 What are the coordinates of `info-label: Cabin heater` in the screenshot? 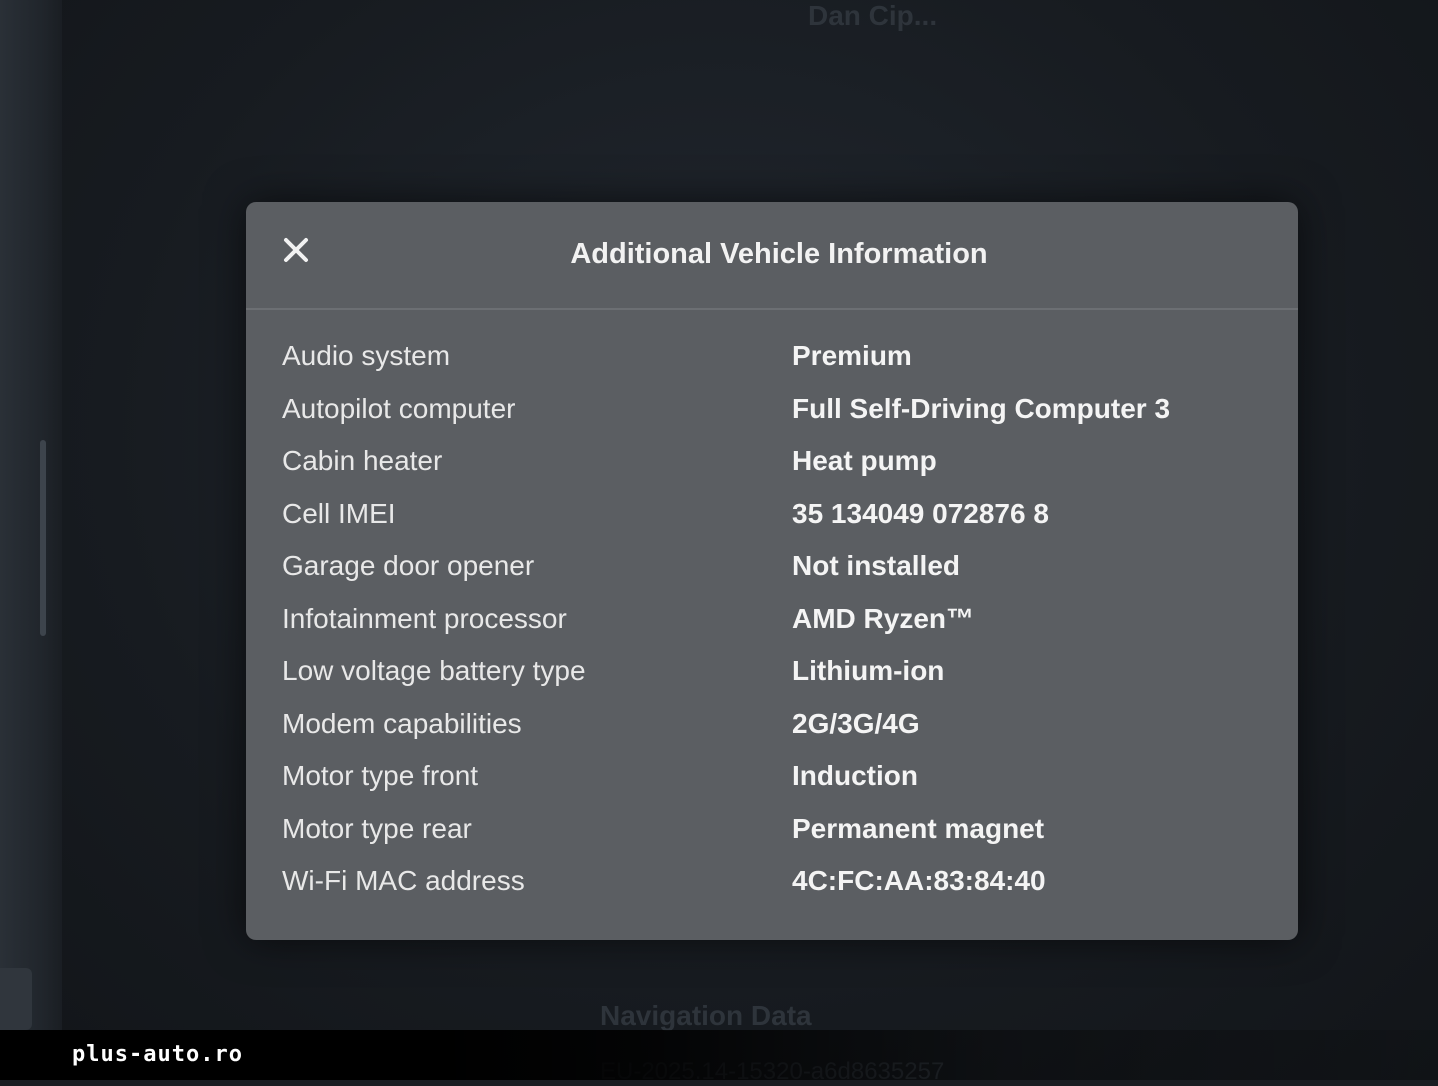 It's located at (362, 461).